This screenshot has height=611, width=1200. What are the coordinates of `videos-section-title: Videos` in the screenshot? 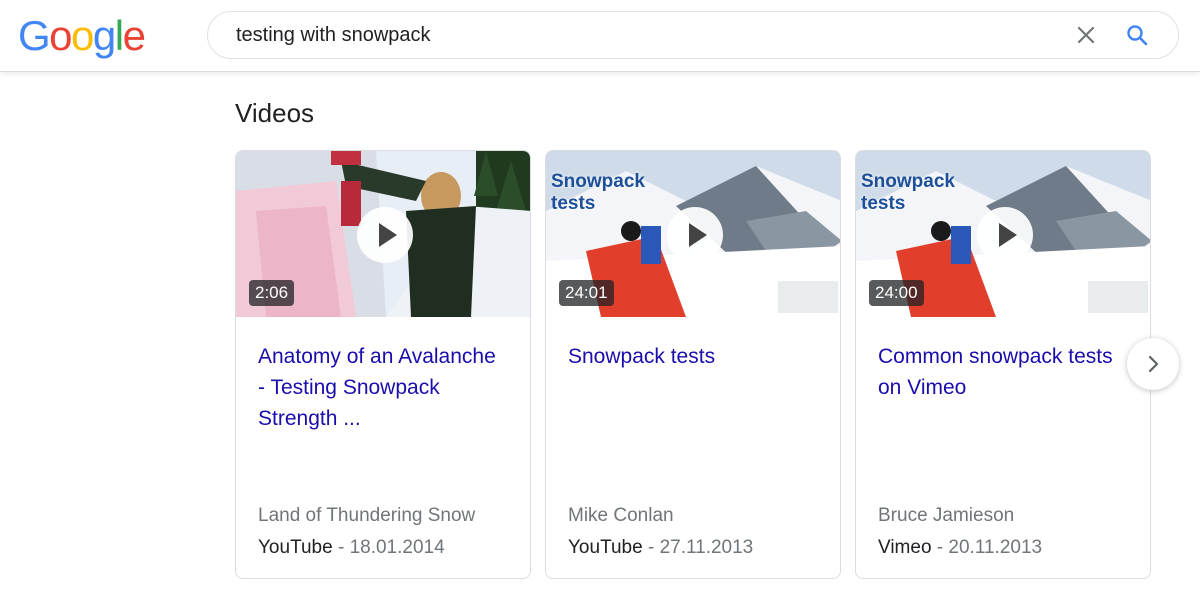 It's located at (275, 113).